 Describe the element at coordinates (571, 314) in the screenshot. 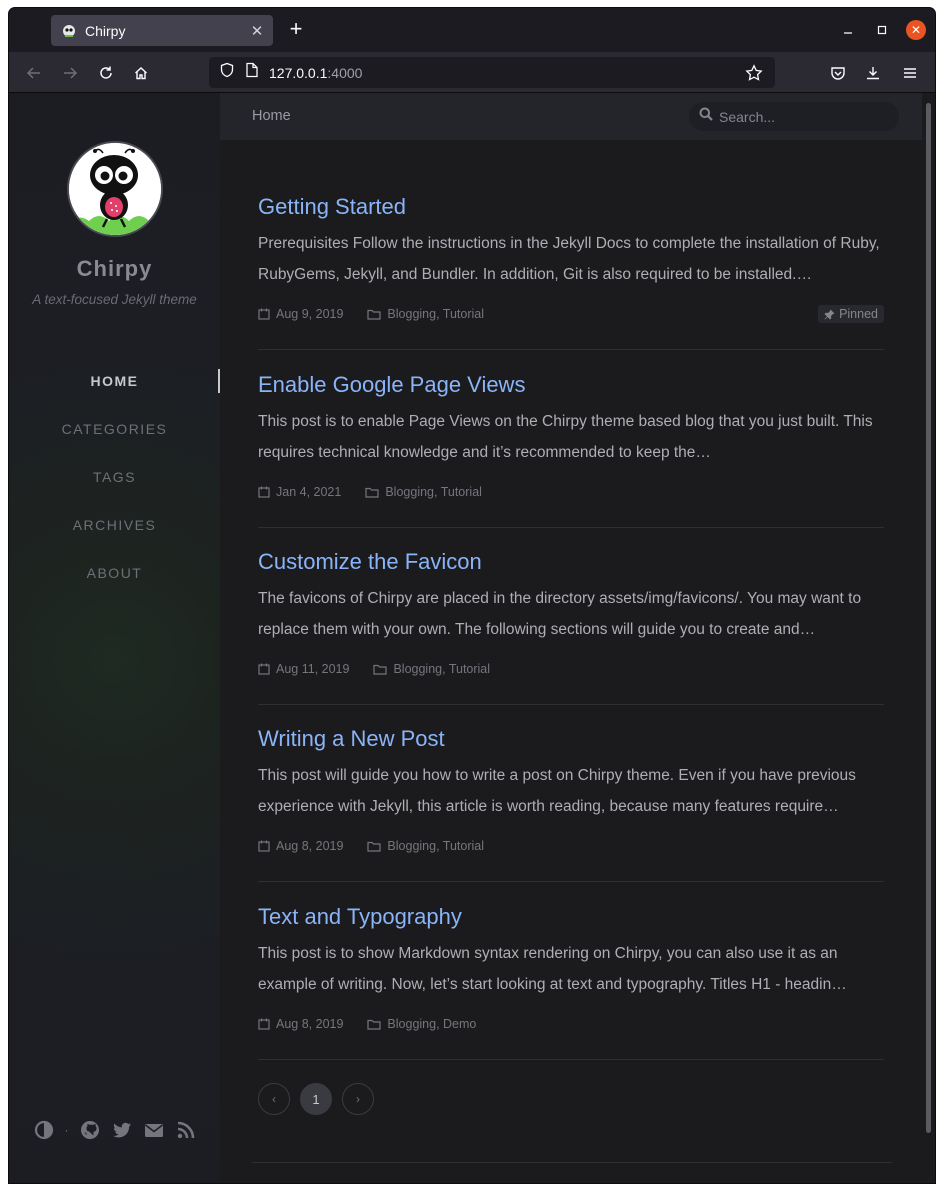

I see `post-meta: Aug 9, 2019 Blogging, Tutorial Pinned` at that location.